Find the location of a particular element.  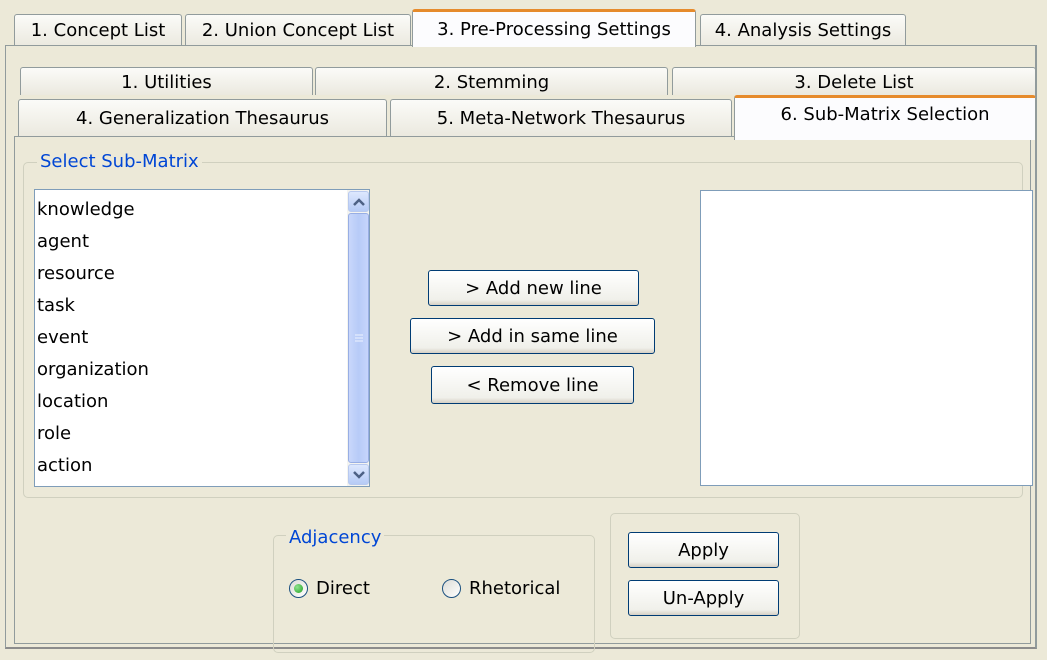

un-apply-button: Un-Apply is located at coordinates (703, 598).